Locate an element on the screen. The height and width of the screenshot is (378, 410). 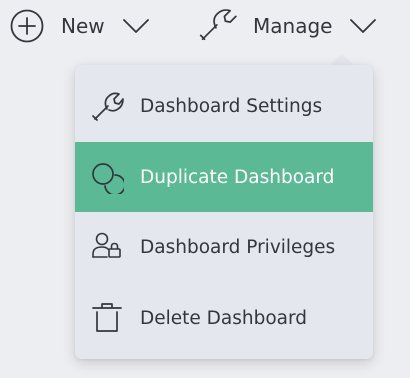
menu-item-duplicate-dashboard: Duplicate Dashboard is located at coordinates (224, 177).